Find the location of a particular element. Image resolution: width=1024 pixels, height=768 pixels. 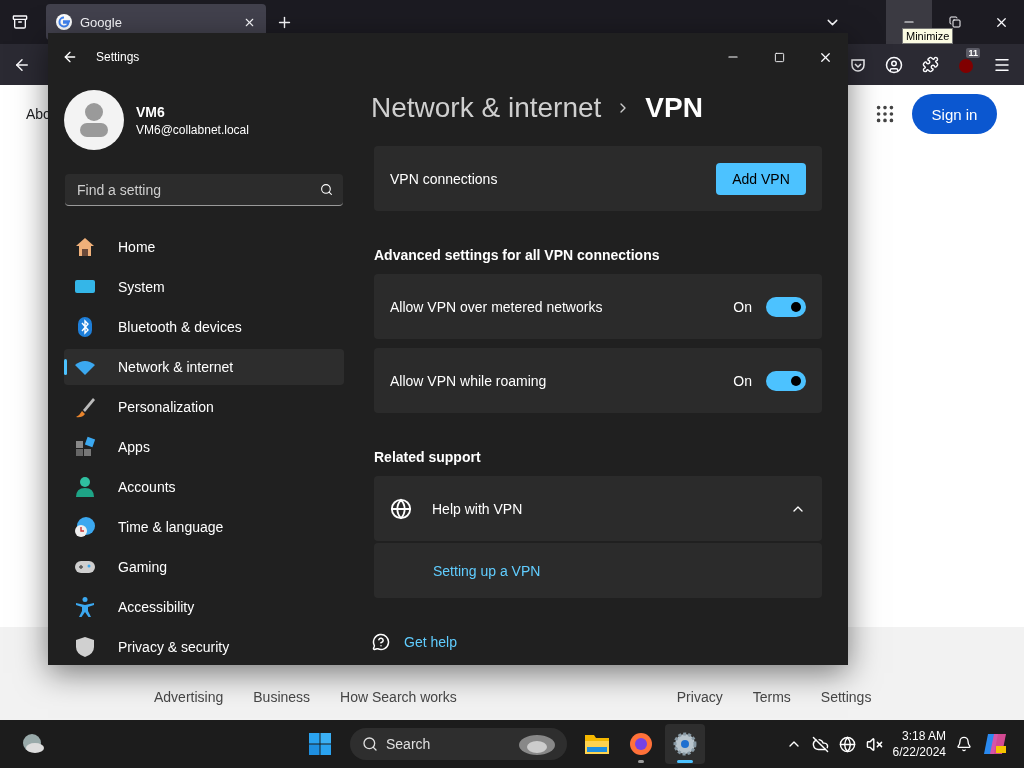

user-name: VM6 is located at coordinates (151, 111).